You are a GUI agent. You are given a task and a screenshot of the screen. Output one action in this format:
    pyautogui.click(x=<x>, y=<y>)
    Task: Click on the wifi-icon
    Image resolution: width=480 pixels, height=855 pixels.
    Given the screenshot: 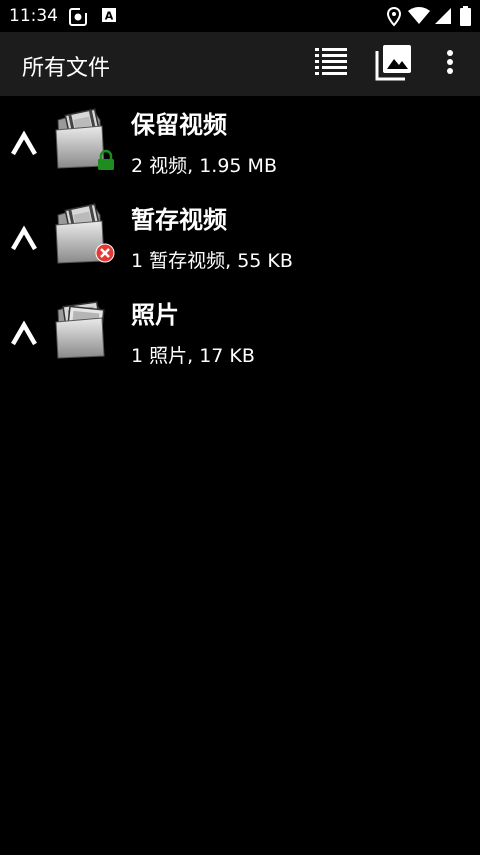 What is the action you would take?
    pyautogui.click(x=419, y=18)
    